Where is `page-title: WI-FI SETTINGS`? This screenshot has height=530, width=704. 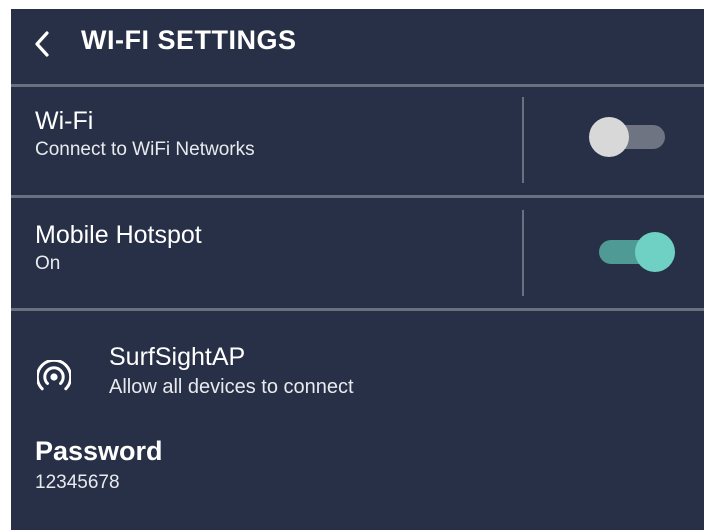 page-title: WI-FI SETTINGS is located at coordinates (189, 40).